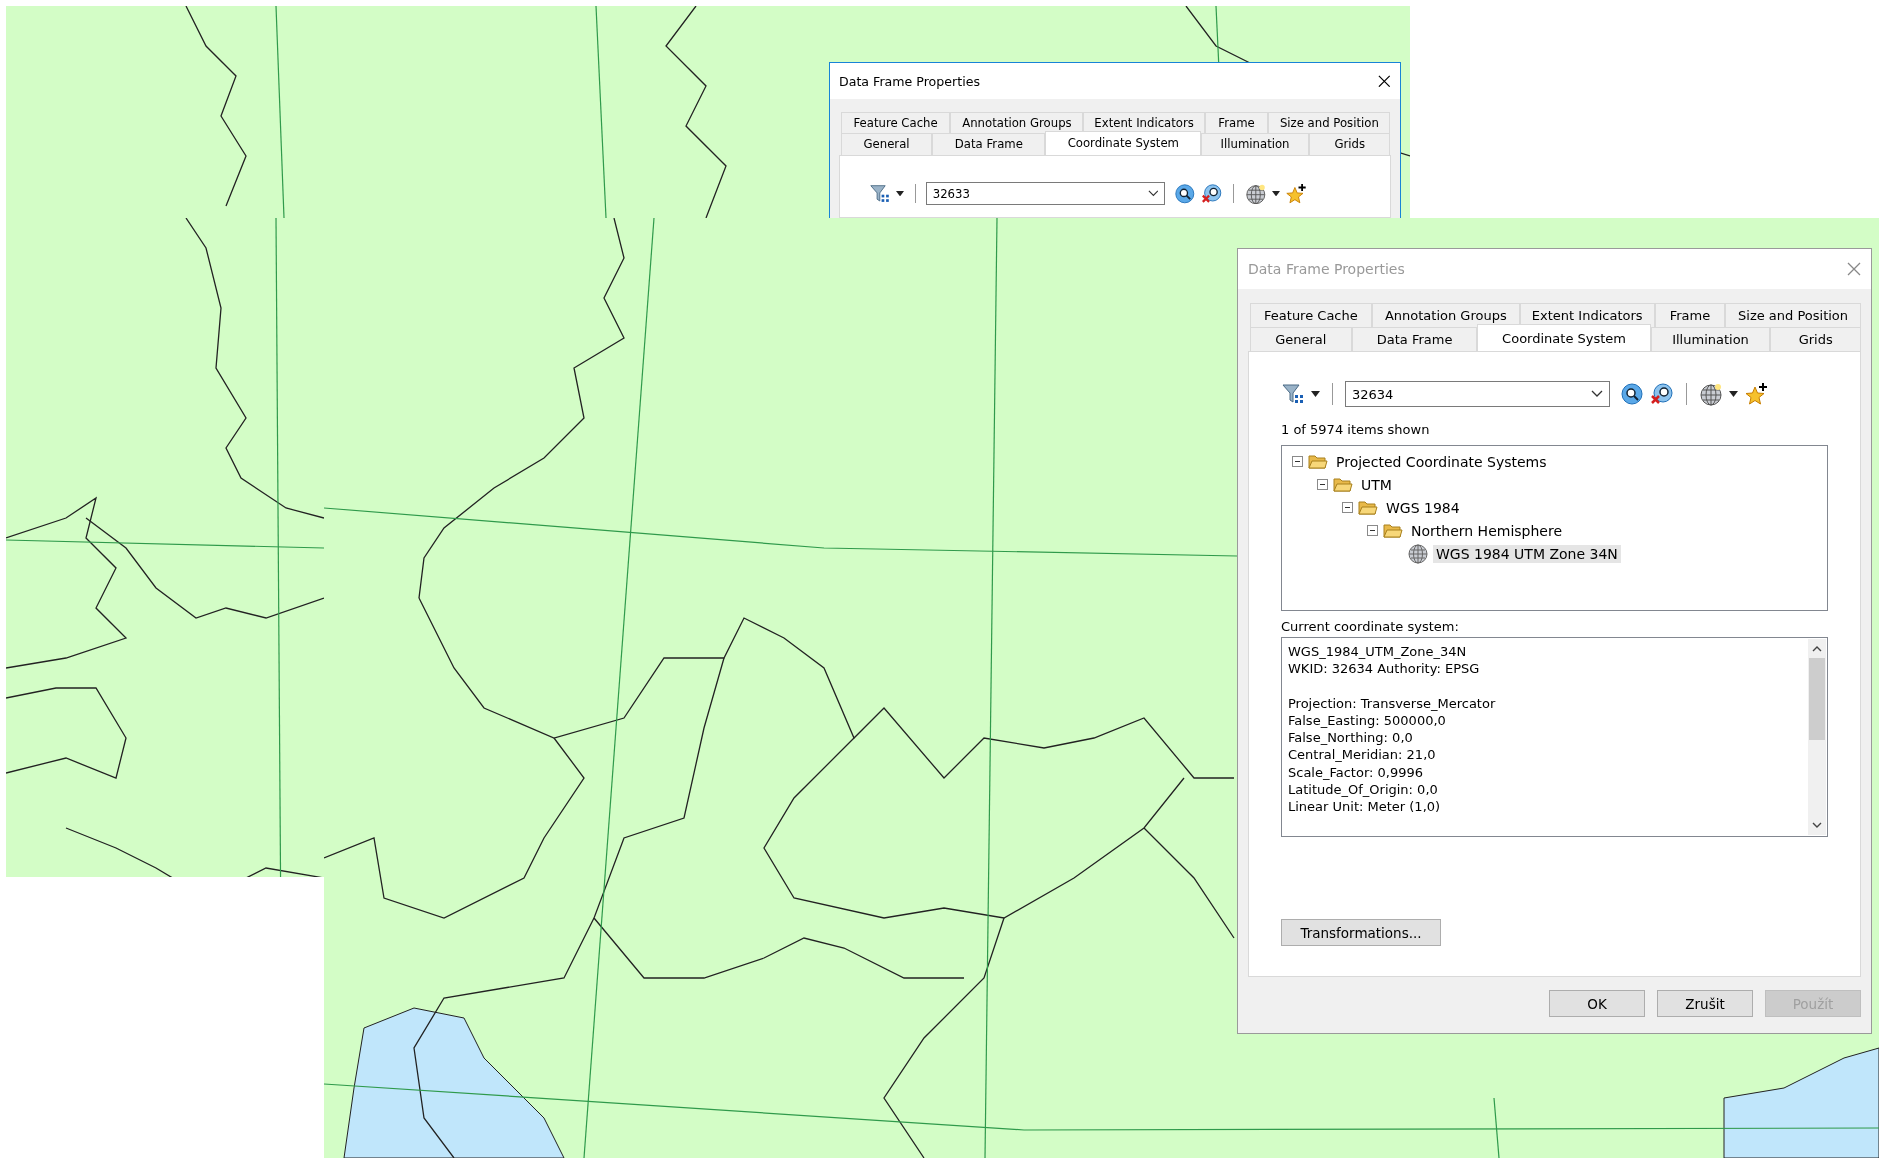  What do you see at coordinates (1370, 626) in the screenshot?
I see `section-label: Current coordinate system:` at bounding box center [1370, 626].